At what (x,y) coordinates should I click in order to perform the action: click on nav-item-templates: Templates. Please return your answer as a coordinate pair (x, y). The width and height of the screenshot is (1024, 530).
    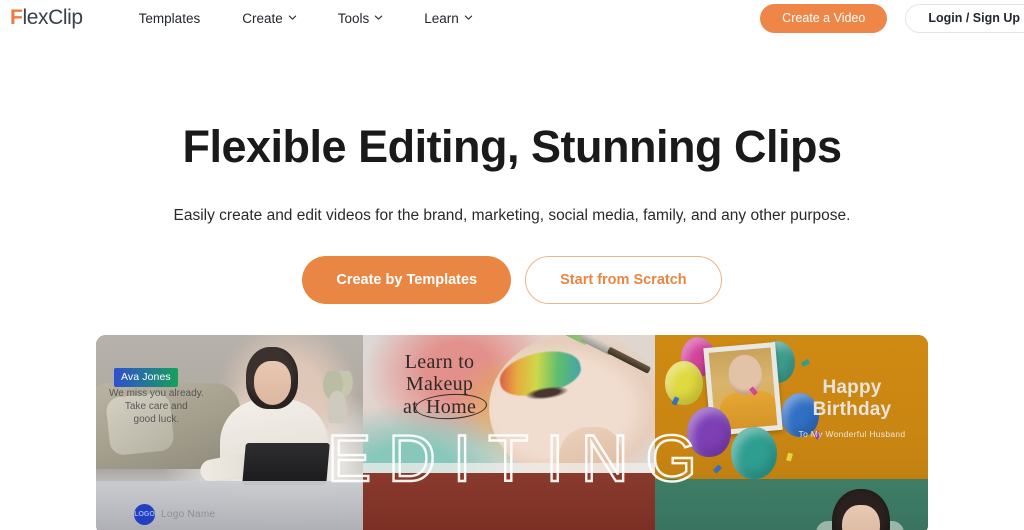
    Looking at the image, I should click on (170, 18).